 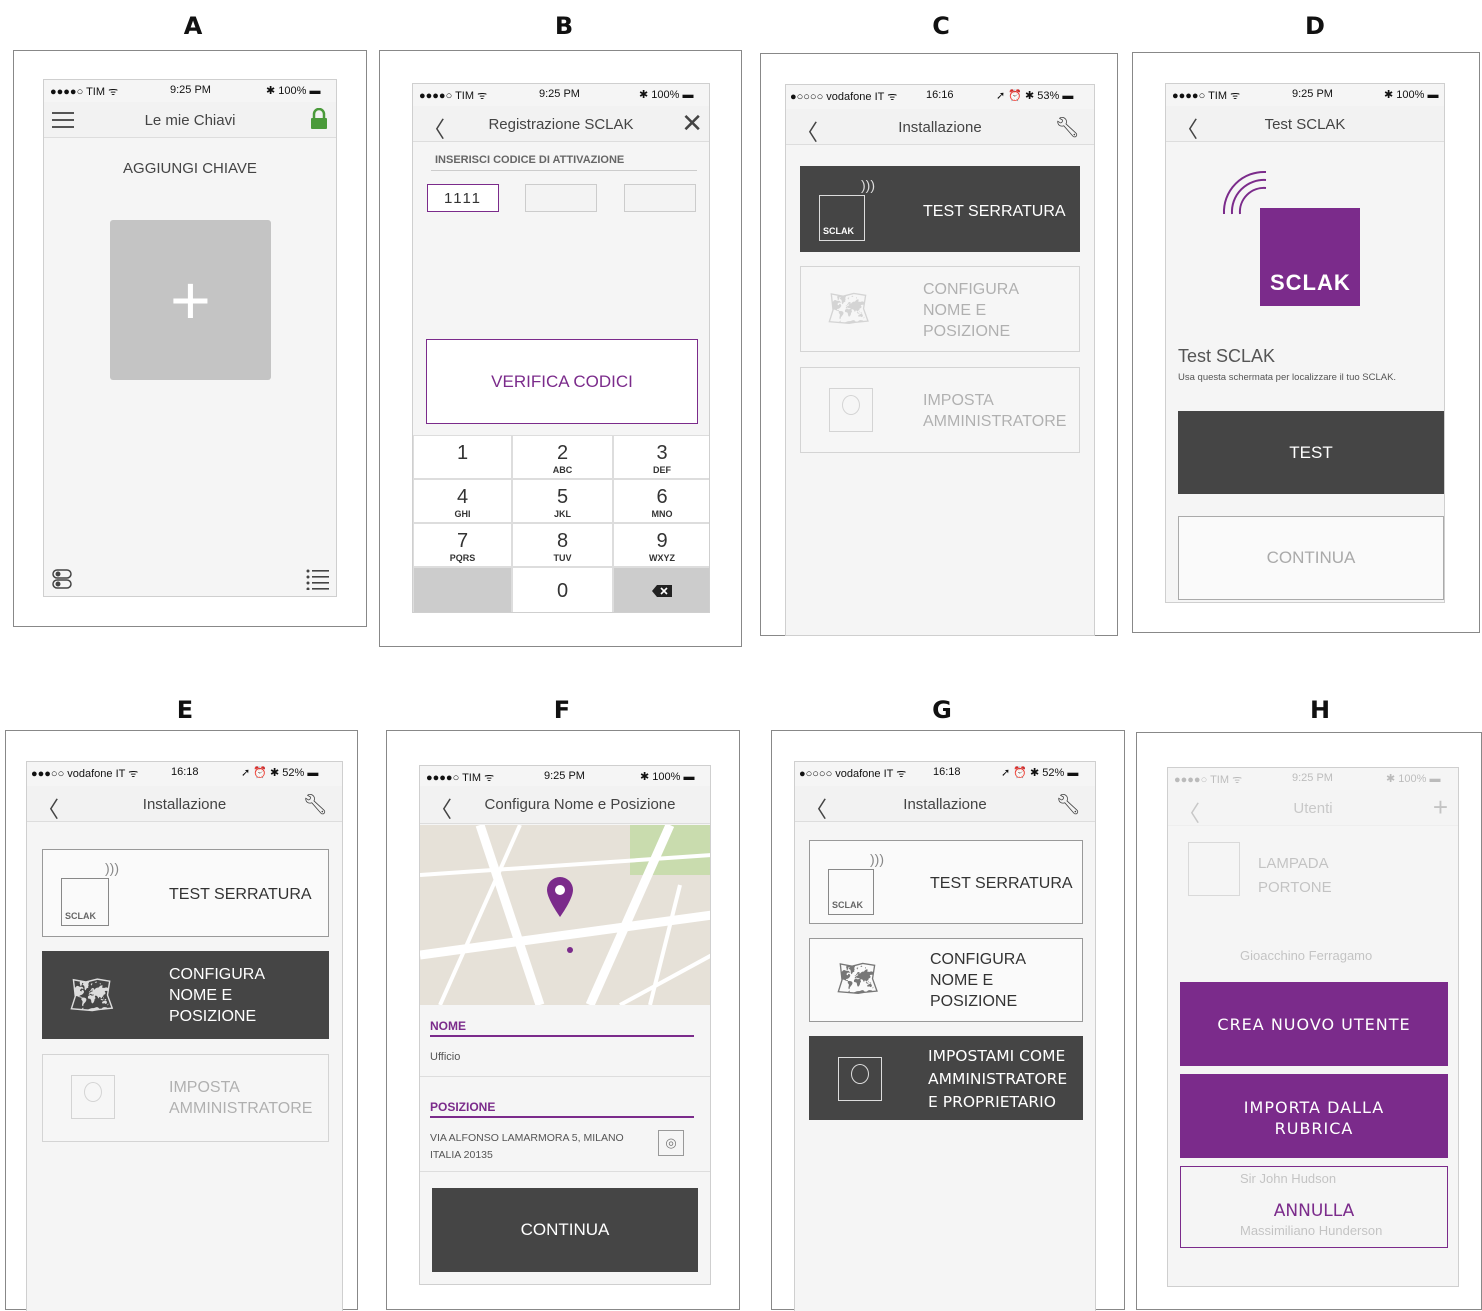 What do you see at coordinates (448, 1026) in the screenshot?
I see `name-label: NOME` at bounding box center [448, 1026].